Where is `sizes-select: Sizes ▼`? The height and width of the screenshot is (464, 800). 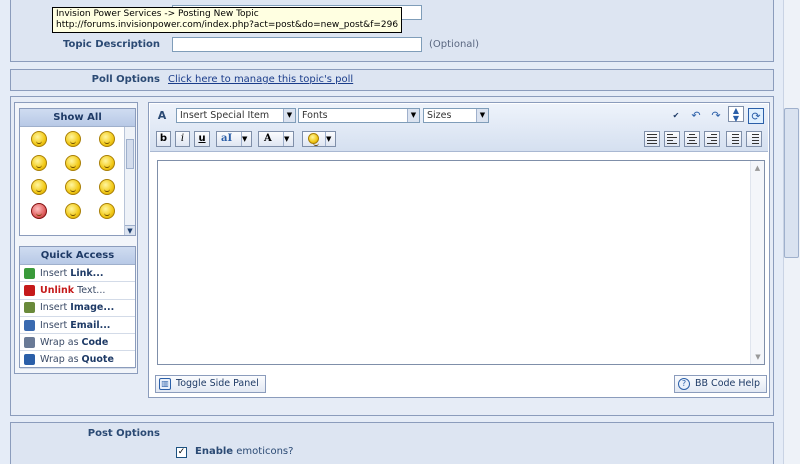 sizes-select: Sizes ▼ is located at coordinates (456, 115).